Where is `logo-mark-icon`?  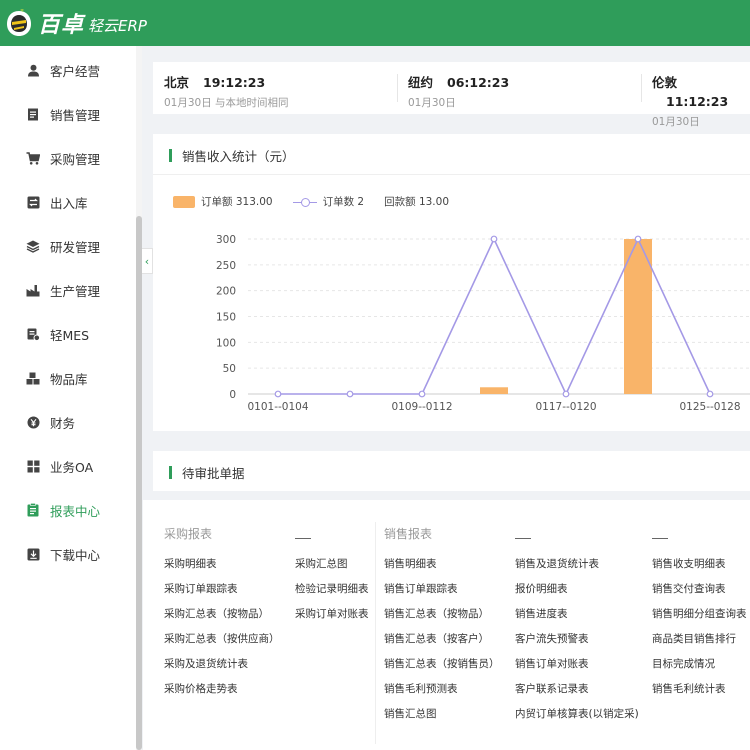 logo-mark-icon is located at coordinates (19, 22).